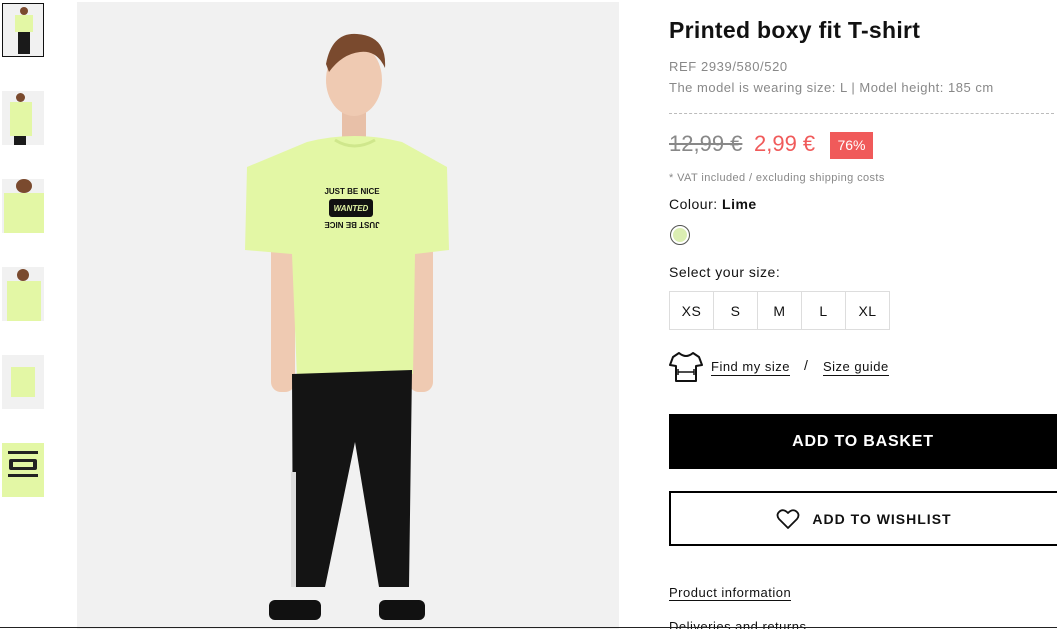 This screenshot has height=629, width=1057. I want to click on shirt-print-logo: WANTED, so click(351, 208).